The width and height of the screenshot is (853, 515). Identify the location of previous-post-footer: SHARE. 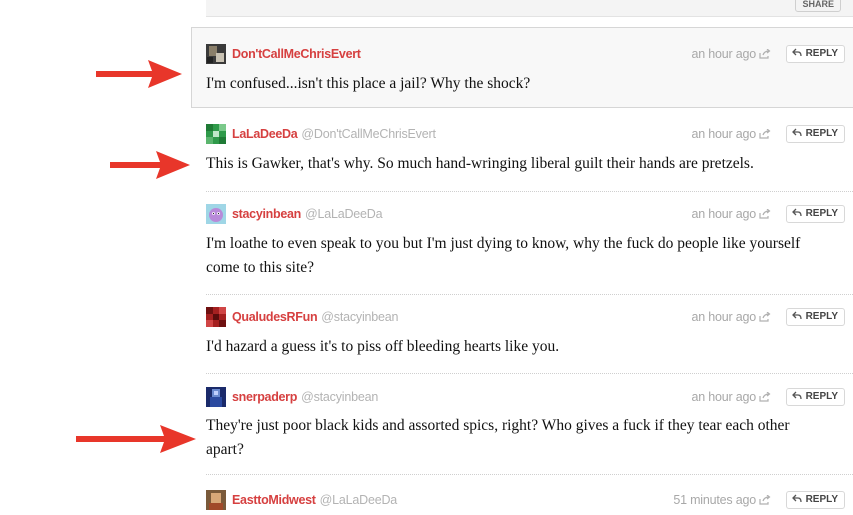
(529, 8).